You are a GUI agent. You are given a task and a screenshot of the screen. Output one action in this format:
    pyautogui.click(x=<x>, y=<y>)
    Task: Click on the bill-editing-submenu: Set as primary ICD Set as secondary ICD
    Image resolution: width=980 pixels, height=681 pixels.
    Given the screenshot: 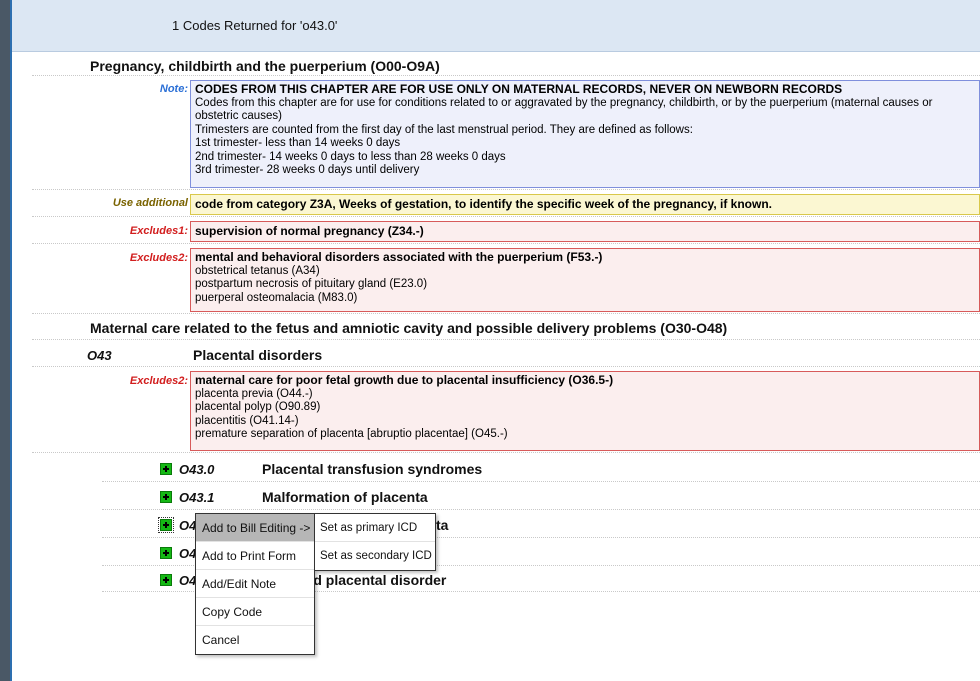 What is the action you would take?
    pyautogui.click(x=375, y=542)
    